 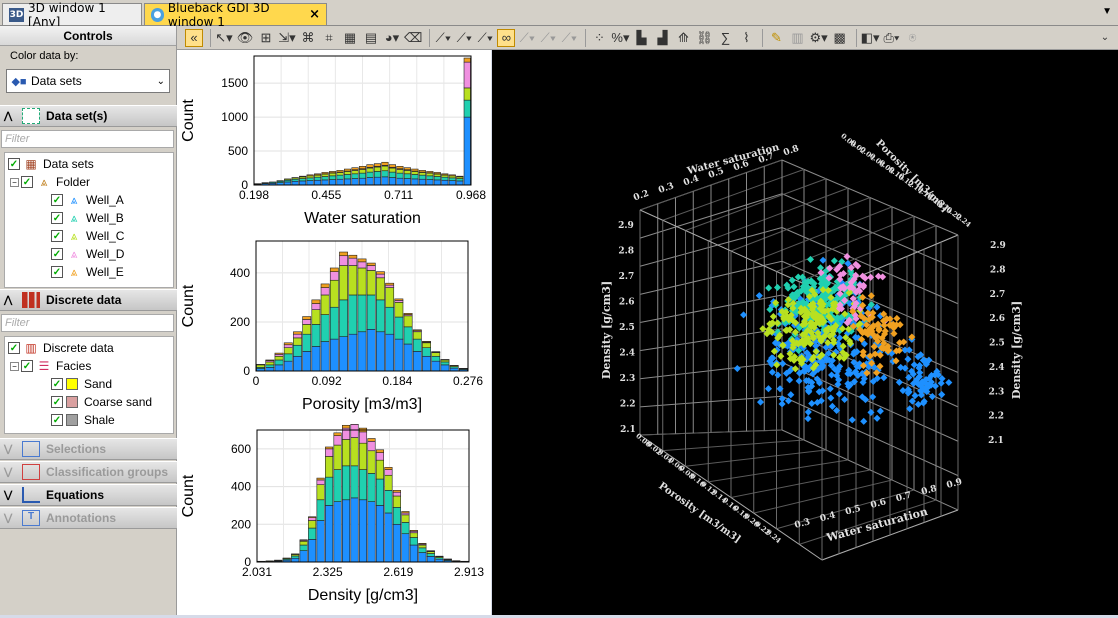 I want to click on export-icon: ⇲▾, so click(x=287, y=38).